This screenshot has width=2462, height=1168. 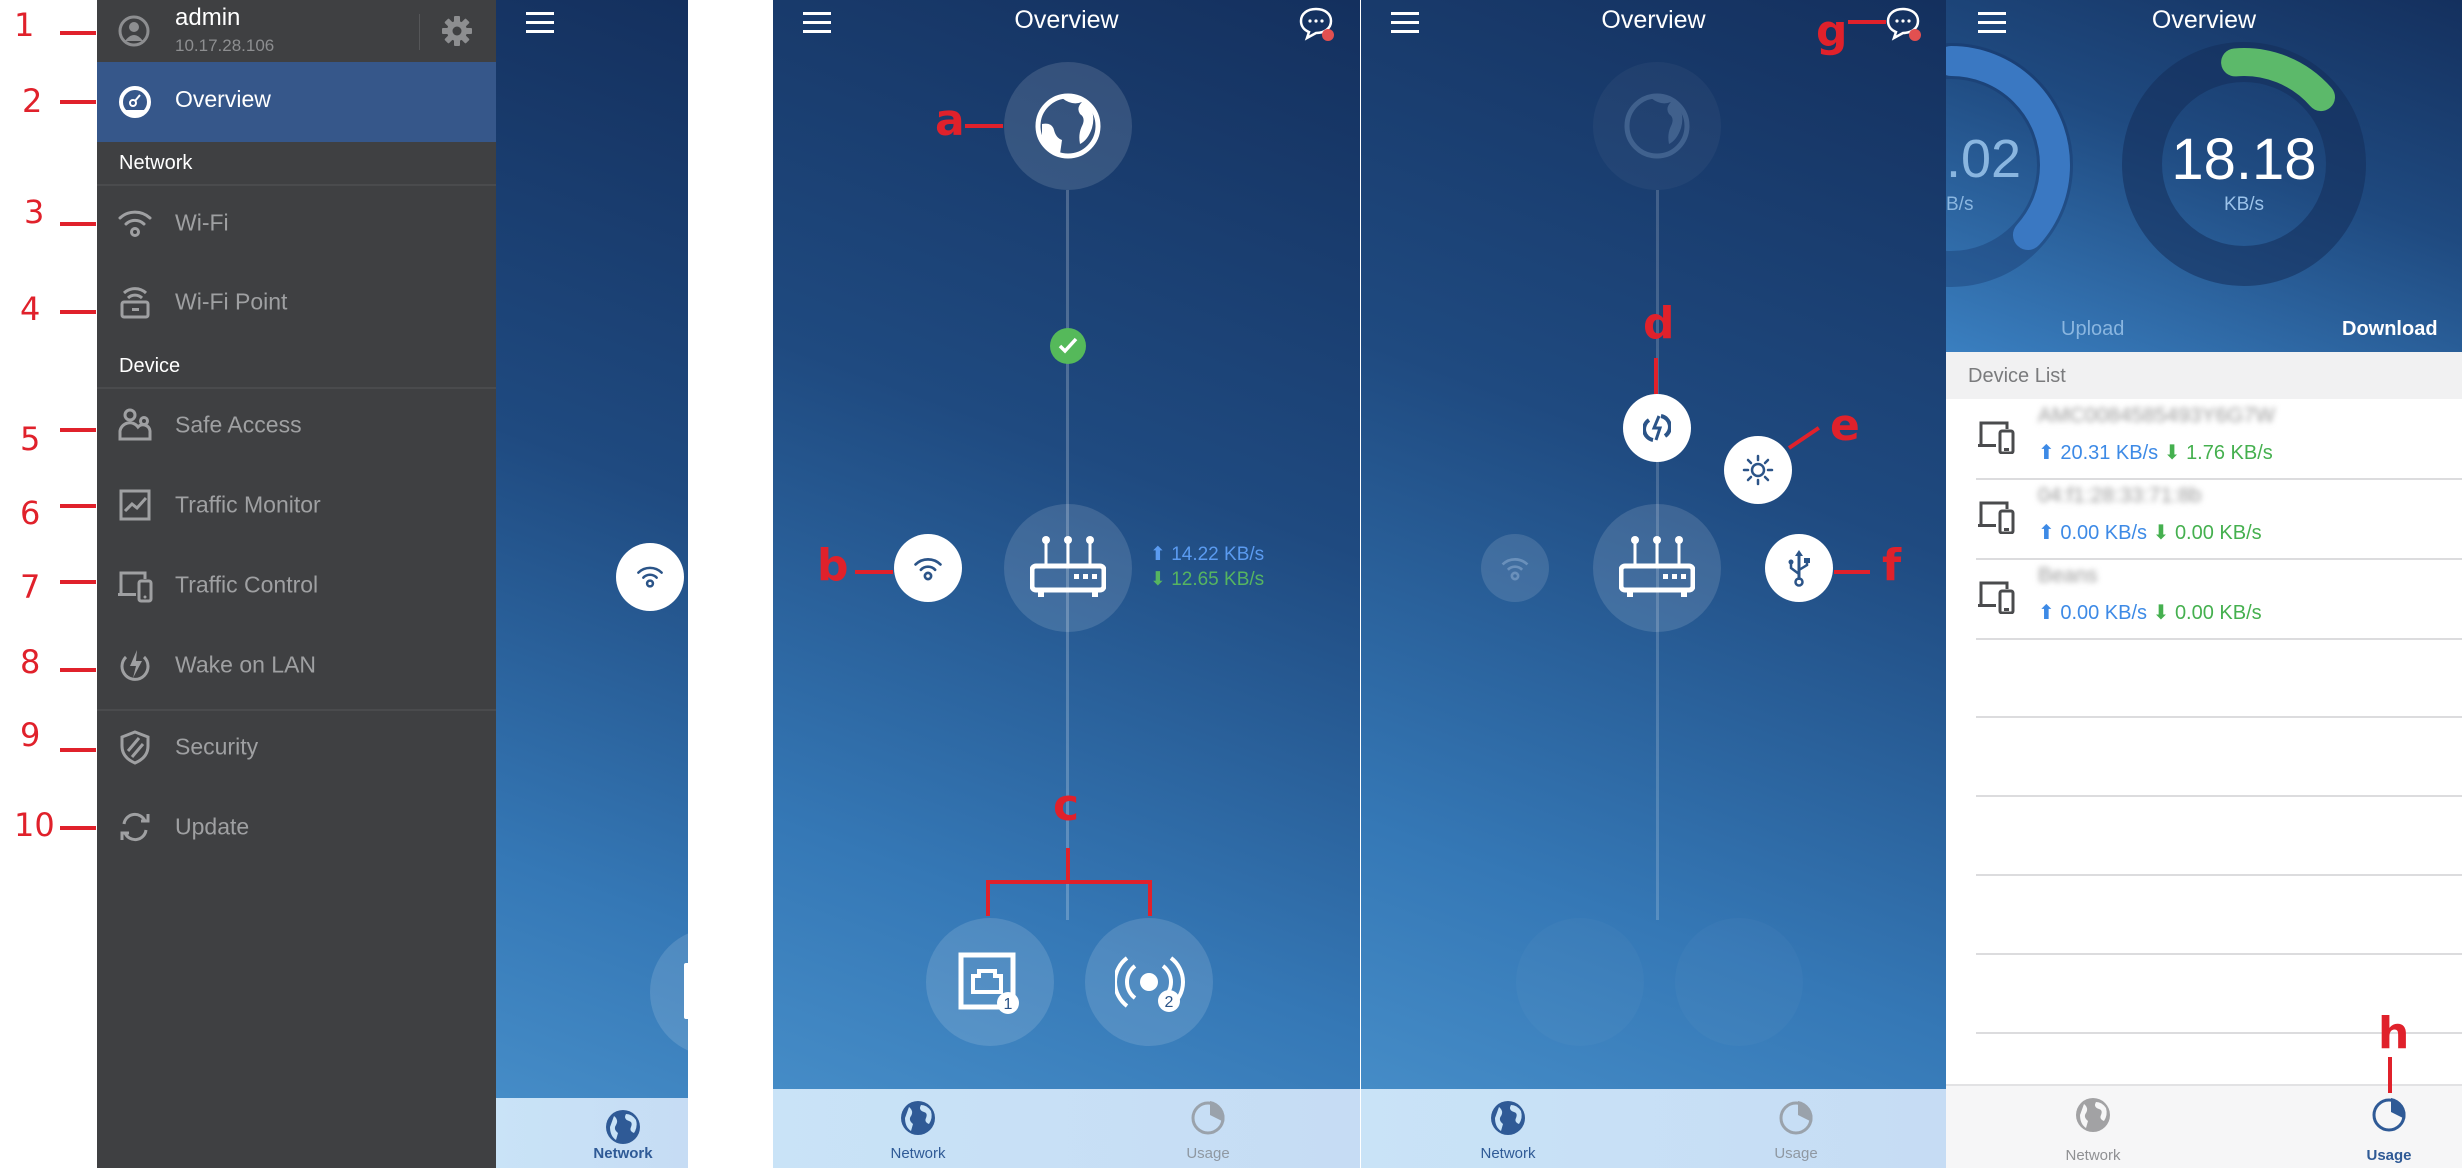 I want to click on reboot-button, so click(x=1657, y=428).